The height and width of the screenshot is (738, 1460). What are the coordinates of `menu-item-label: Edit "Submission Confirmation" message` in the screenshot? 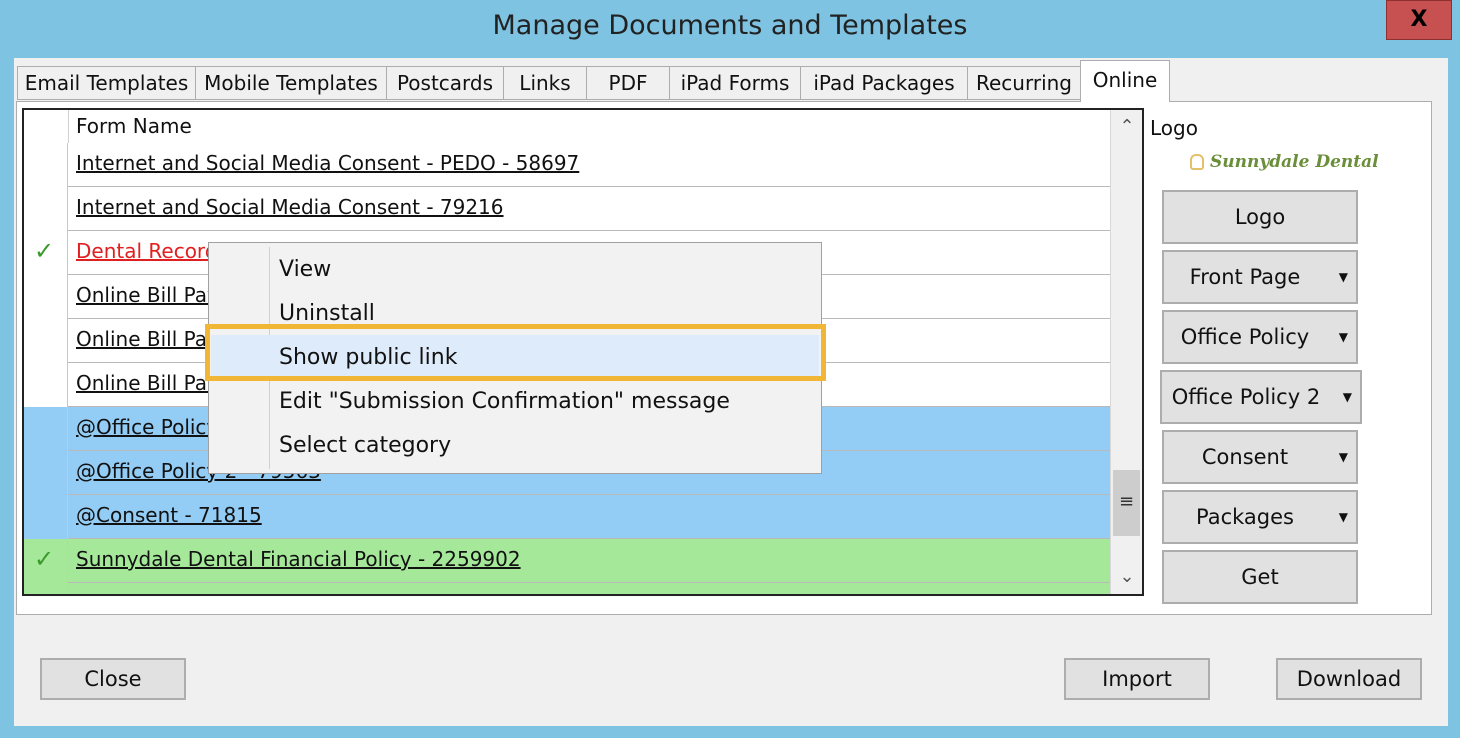 It's located at (504, 401).